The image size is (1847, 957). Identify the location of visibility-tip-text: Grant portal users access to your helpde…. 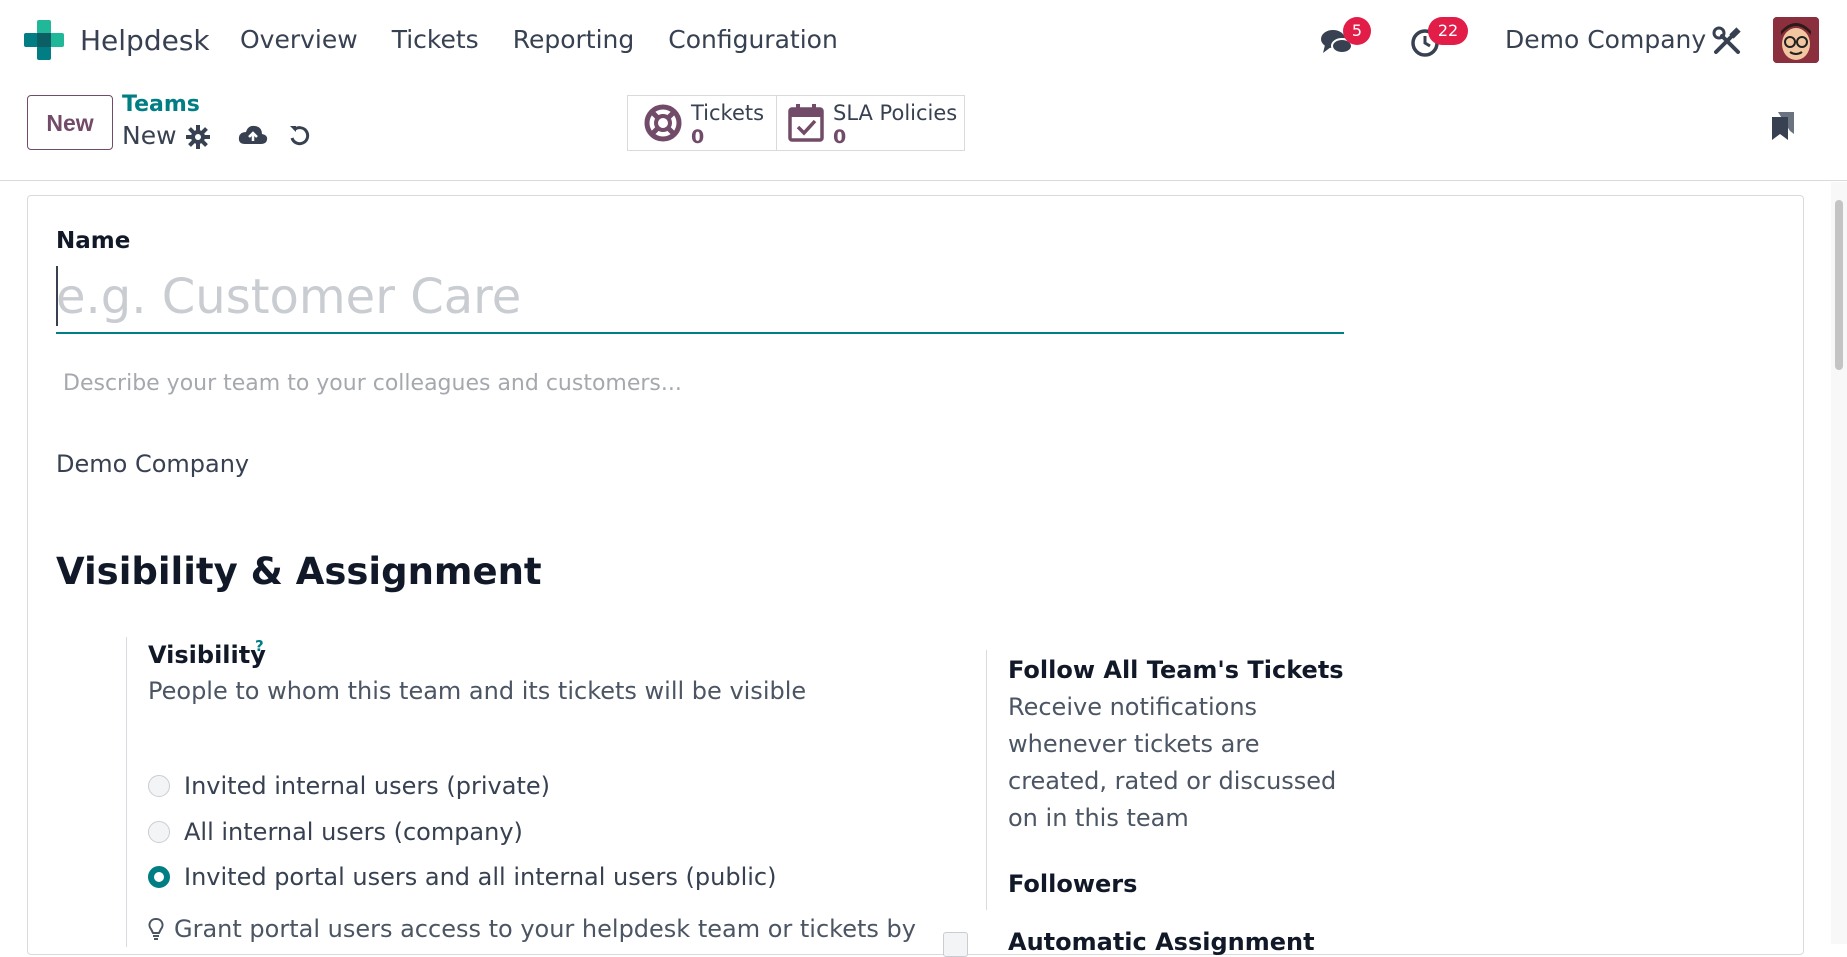
(545, 929).